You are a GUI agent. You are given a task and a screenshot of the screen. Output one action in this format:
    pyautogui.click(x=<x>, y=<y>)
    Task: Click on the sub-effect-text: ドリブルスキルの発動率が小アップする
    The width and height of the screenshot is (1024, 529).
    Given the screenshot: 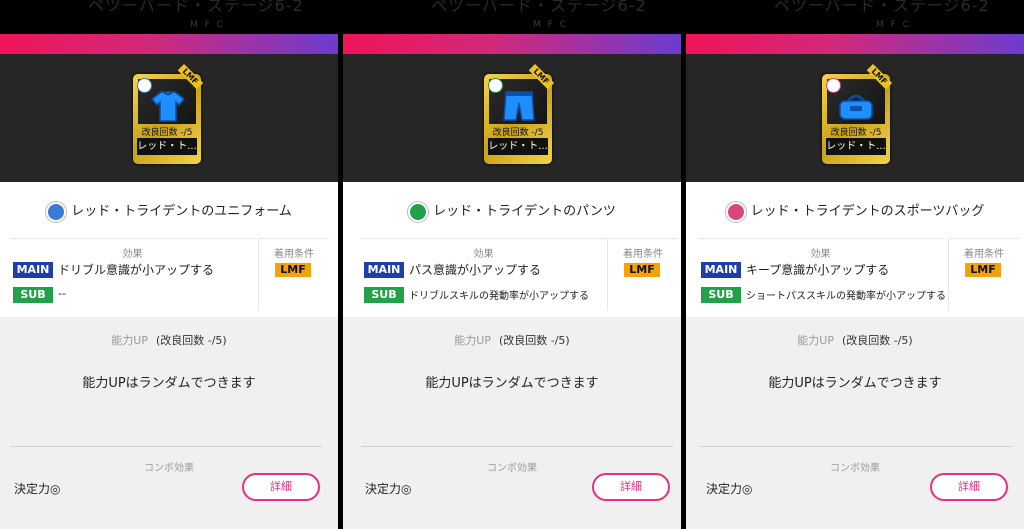 What is the action you would take?
    pyautogui.click(x=499, y=296)
    